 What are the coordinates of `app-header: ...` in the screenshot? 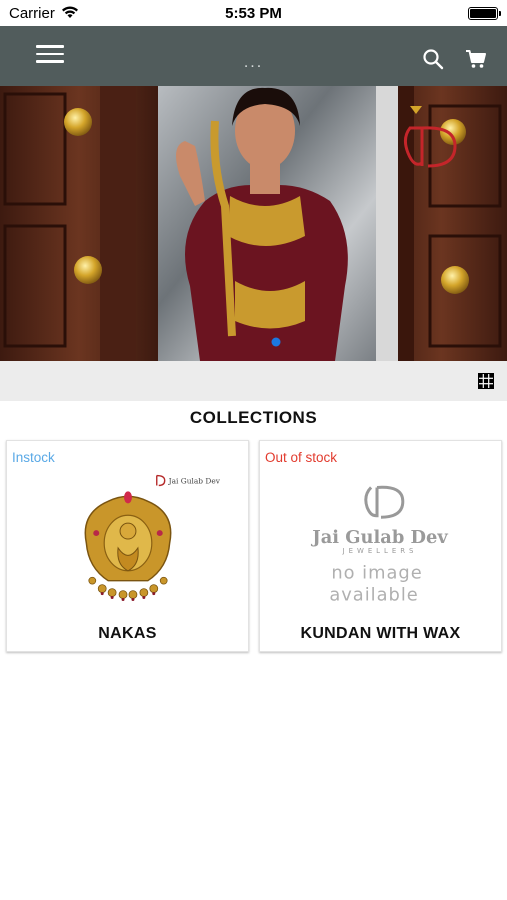 It's located at (253, 56).